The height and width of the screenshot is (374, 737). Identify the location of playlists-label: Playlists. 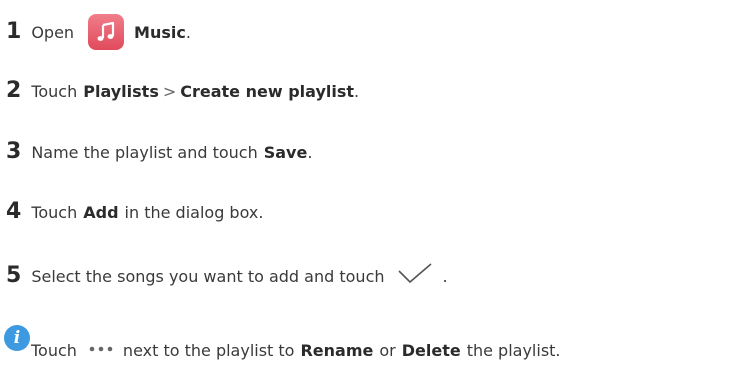
(121, 91).